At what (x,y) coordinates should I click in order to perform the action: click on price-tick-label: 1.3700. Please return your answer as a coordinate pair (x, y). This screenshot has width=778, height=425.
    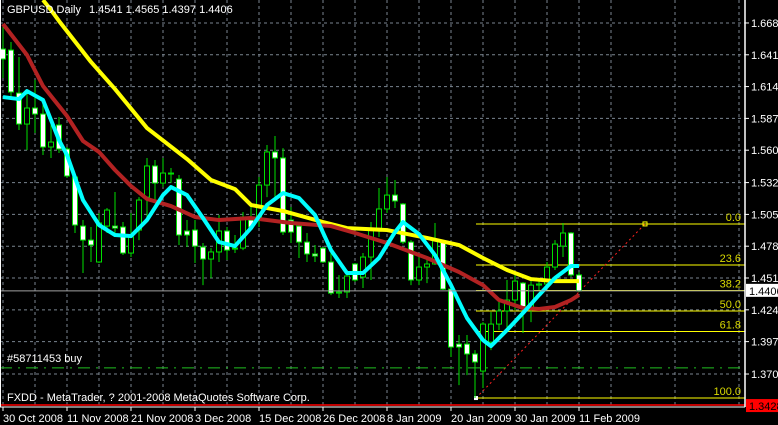
    Looking at the image, I should click on (764, 375).